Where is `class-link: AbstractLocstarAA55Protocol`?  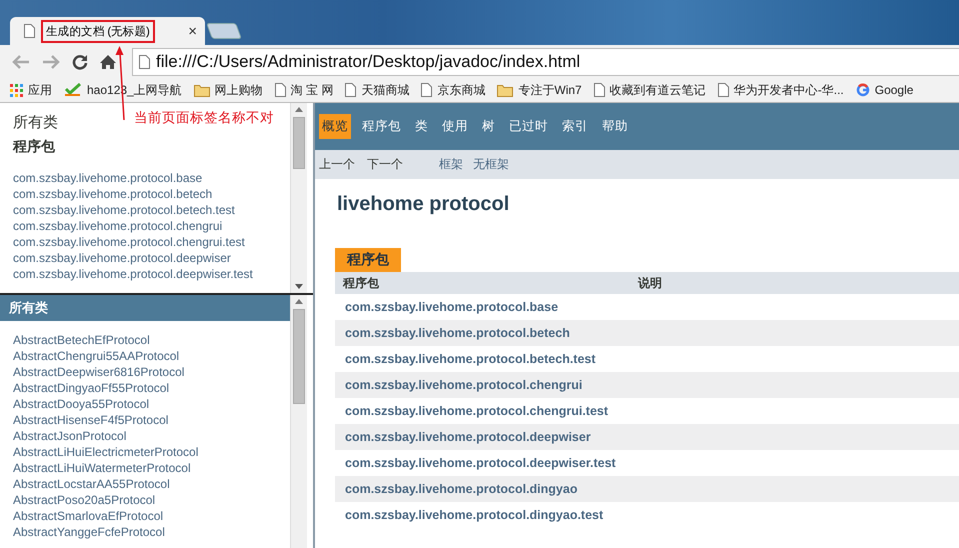
class-link: AbstractLocstarAA55Protocol is located at coordinates (147, 484).